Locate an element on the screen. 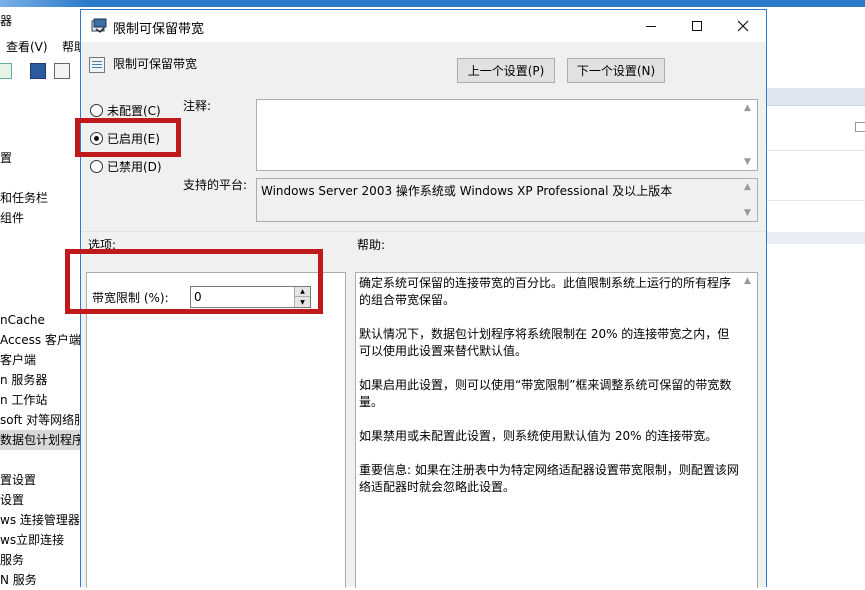 The width and height of the screenshot is (865, 590). tree-item: N 服务 is located at coordinates (18, 580).